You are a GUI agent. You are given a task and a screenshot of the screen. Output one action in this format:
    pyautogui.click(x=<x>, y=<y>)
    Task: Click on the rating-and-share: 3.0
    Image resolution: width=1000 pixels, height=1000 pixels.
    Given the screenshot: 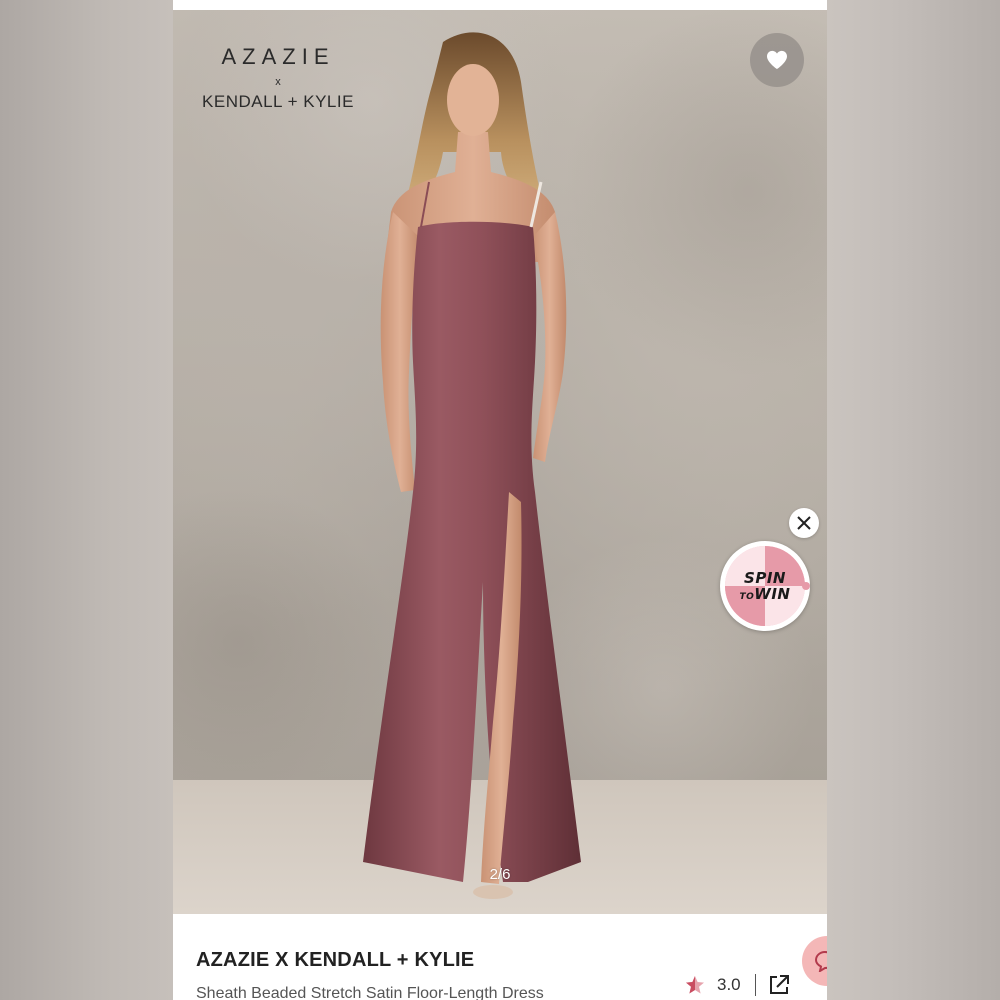 What is the action you would take?
    pyautogui.click(x=742, y=984)
    